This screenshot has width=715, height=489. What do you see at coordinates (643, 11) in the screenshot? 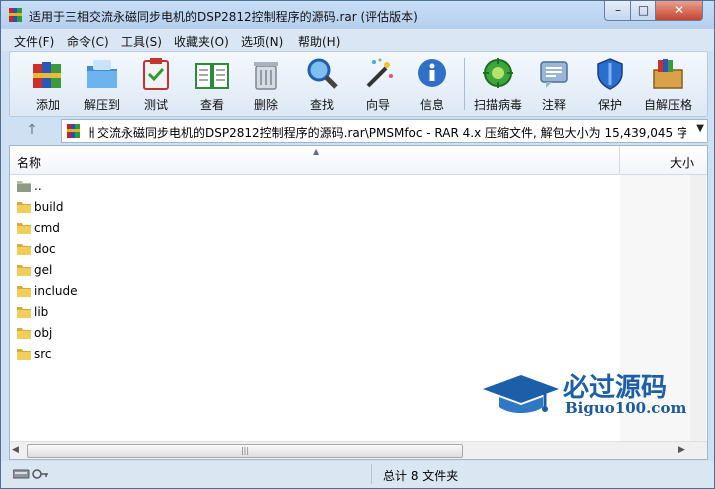
I see `maximize-button: □` at bounding box center [643, 11].